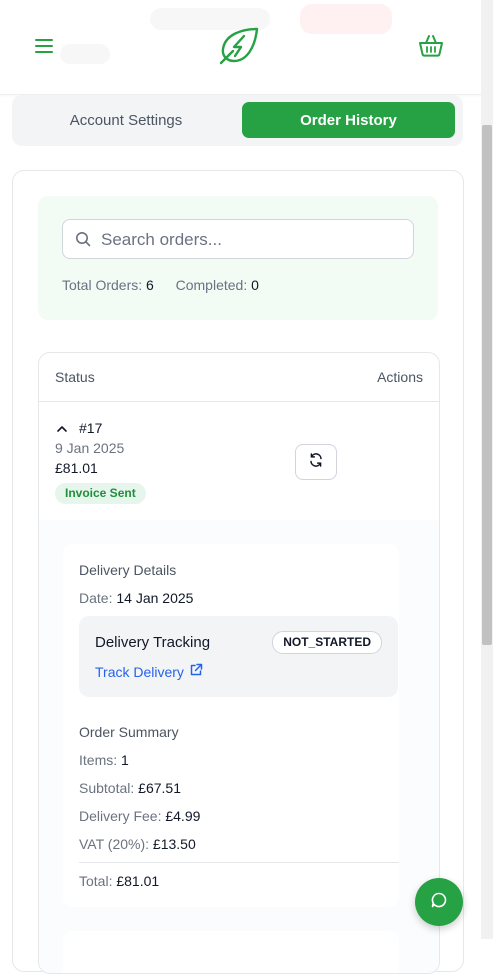 Image resolution: width=493 pixels, height=974 pixels. I want to click on tracking-status-badge: NOT_STARTED, so click(327, 642).